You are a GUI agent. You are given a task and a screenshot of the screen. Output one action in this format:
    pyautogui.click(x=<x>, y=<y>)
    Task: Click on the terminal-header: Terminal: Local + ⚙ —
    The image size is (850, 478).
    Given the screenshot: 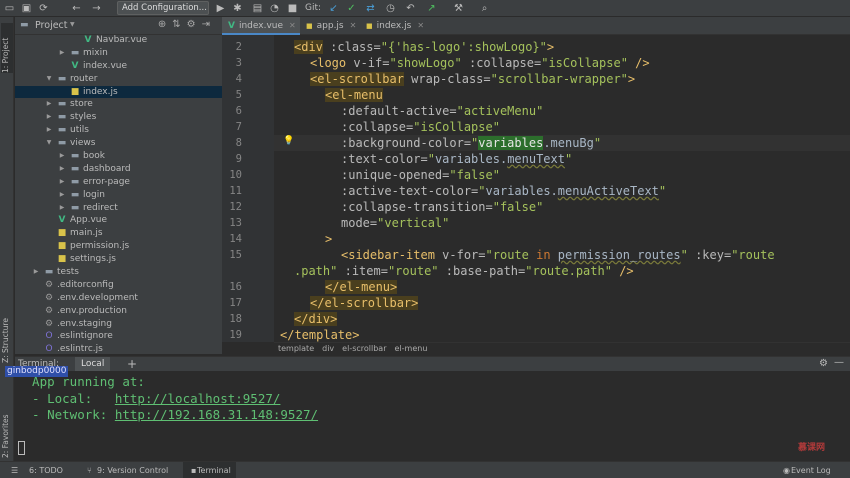 What is the action you would take?
    pyautogui.click(x=432, y=364)
    